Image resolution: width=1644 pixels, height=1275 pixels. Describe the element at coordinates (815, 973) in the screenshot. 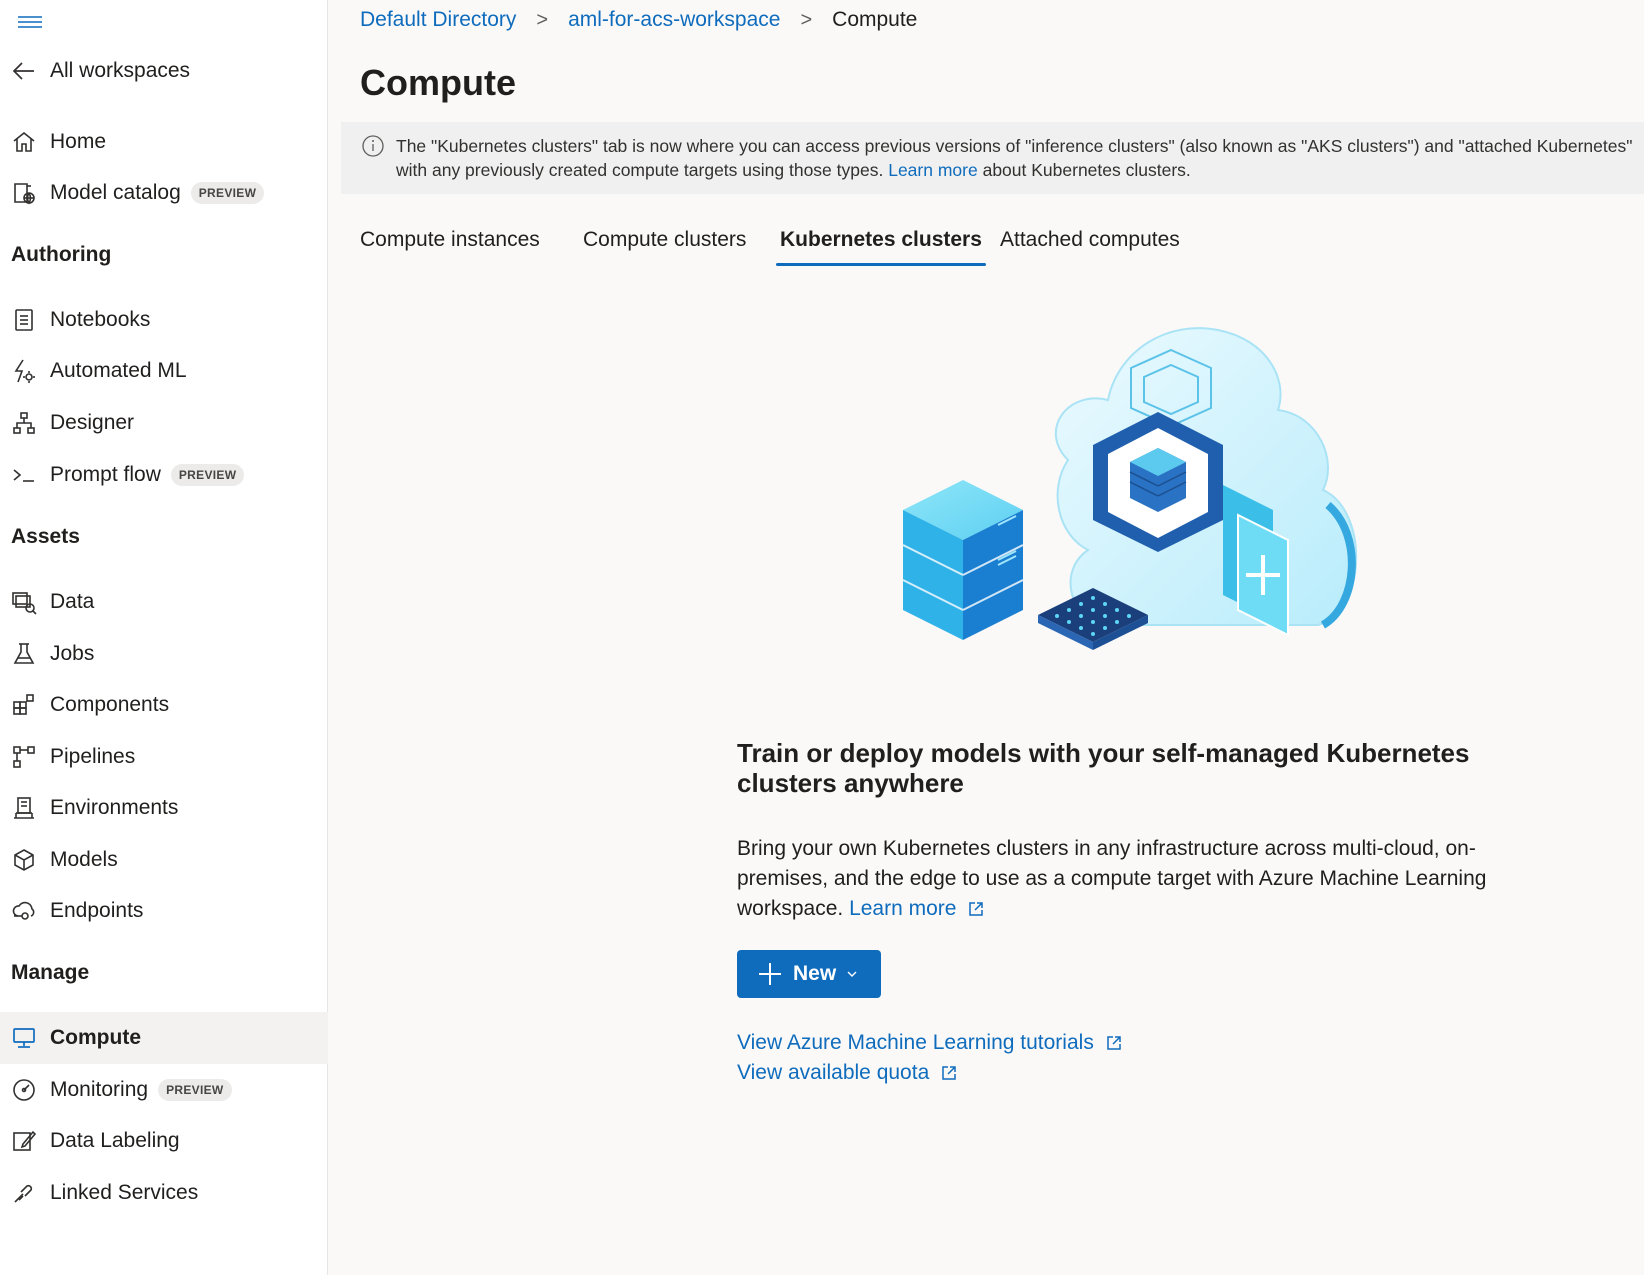

I see `new-button-label: New` at that location.